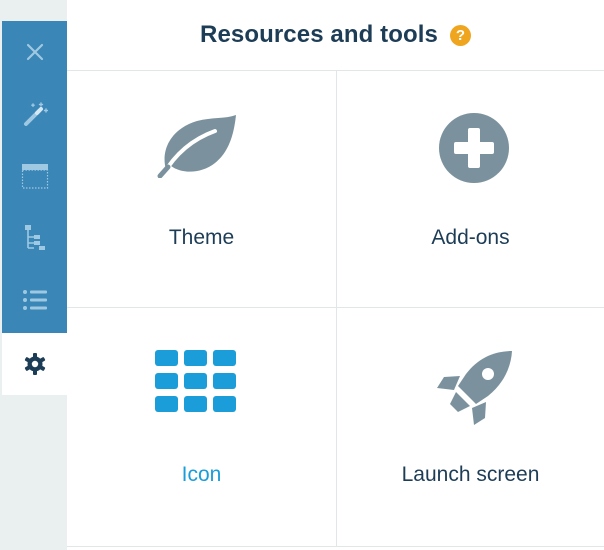 This screenshot has width=604, height=550. I want to click on layout-icon, so click(34, 176).